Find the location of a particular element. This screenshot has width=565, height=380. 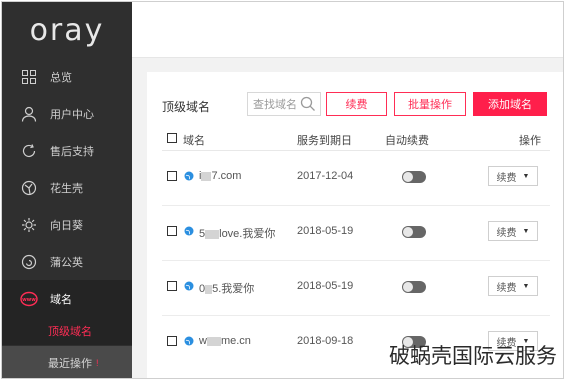

domain-name: i 7.com is located at coordinates (220, 176).